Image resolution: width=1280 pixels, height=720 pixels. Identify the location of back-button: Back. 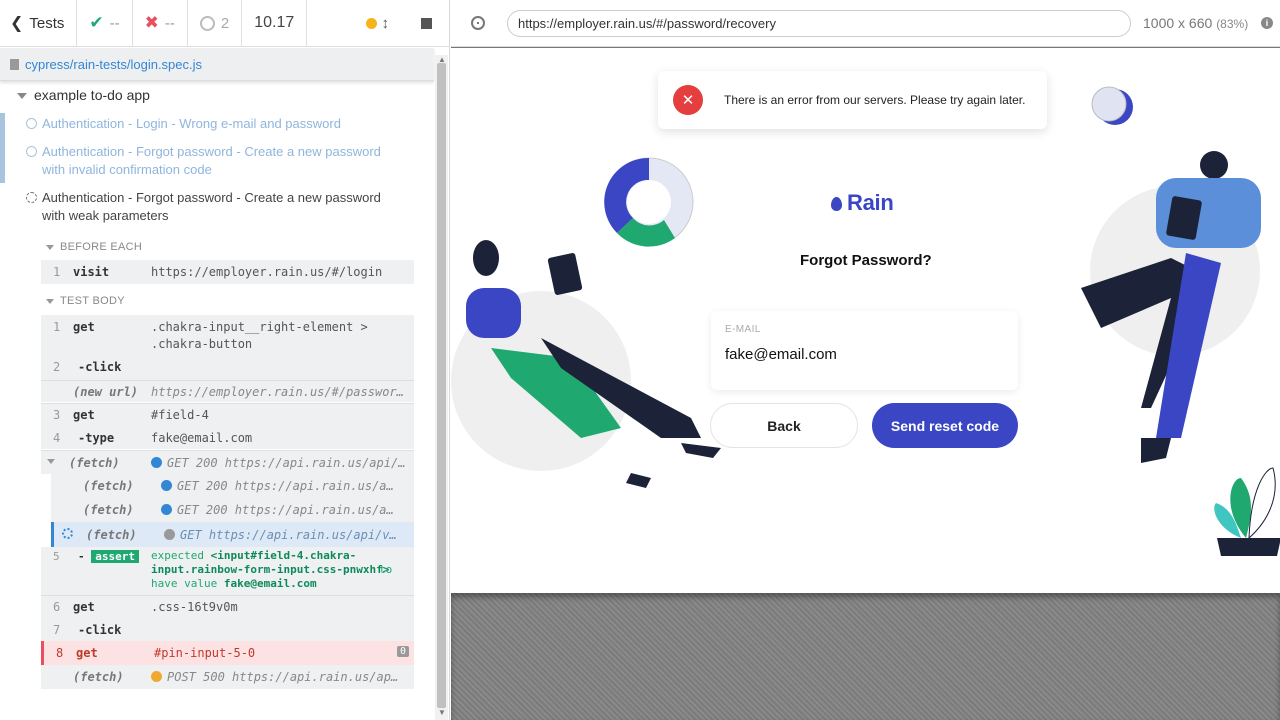
(784, 425).